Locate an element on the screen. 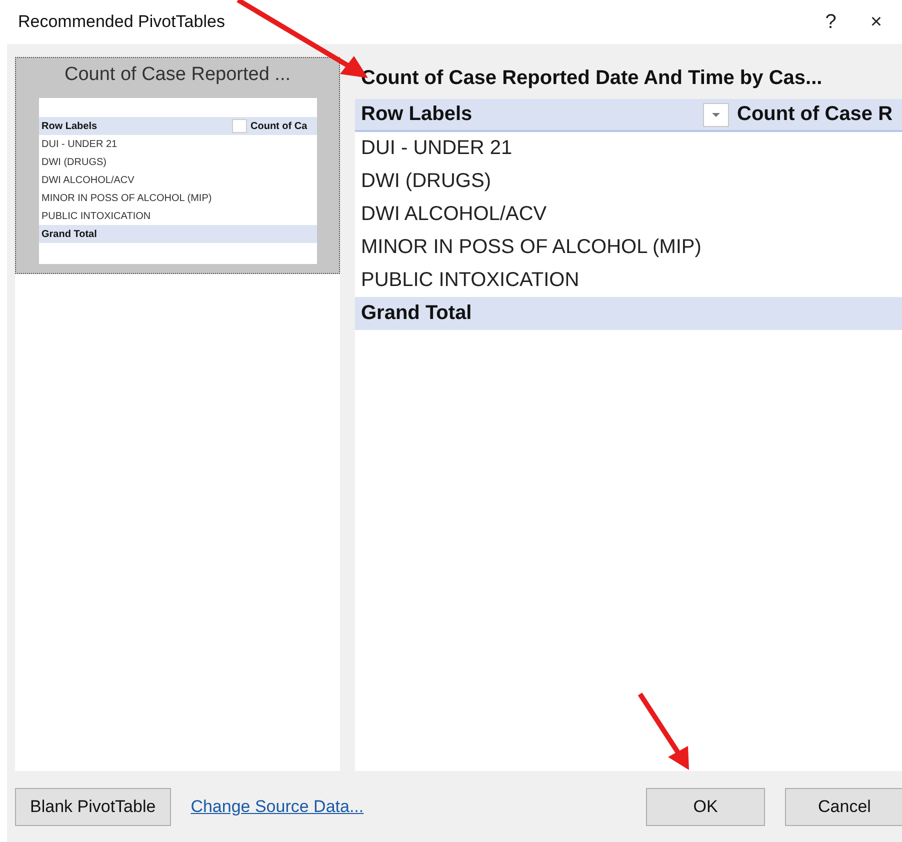 This screenshot has height=842, width=902. blank-pivottable-button: Blank PivotTable is located at coordinates (93, 807).